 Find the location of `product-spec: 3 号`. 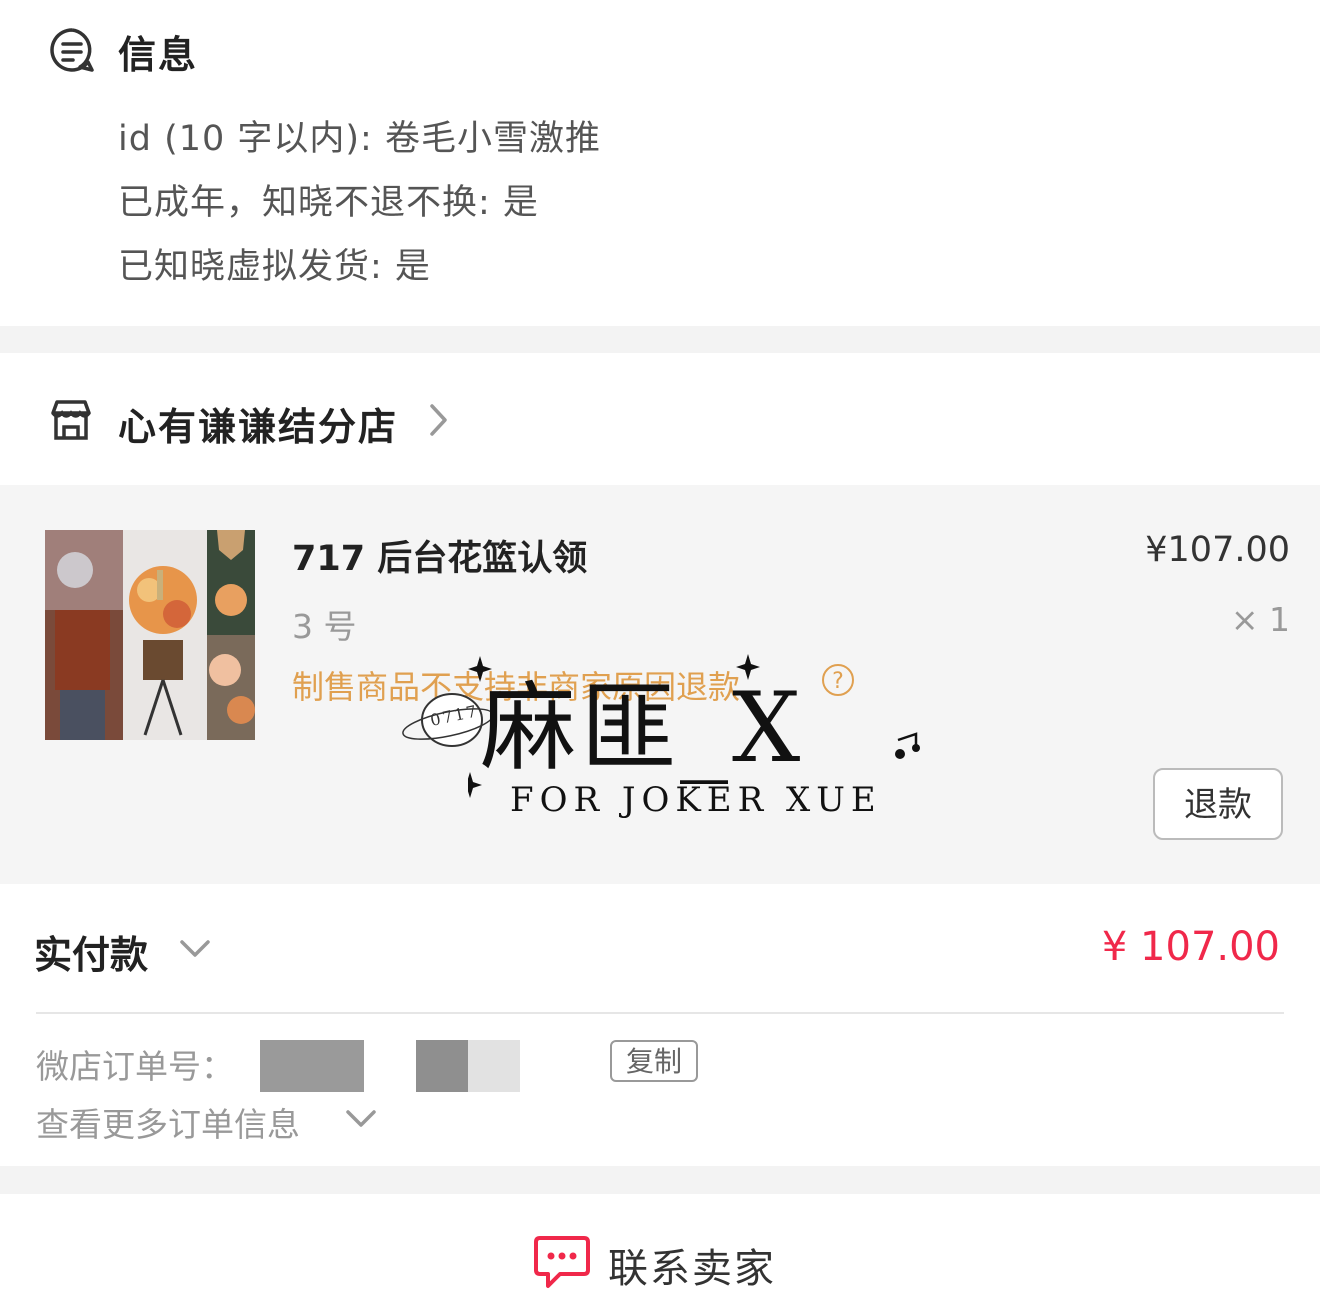

product-spec: 3 号 is located at coordinates (324, 626).